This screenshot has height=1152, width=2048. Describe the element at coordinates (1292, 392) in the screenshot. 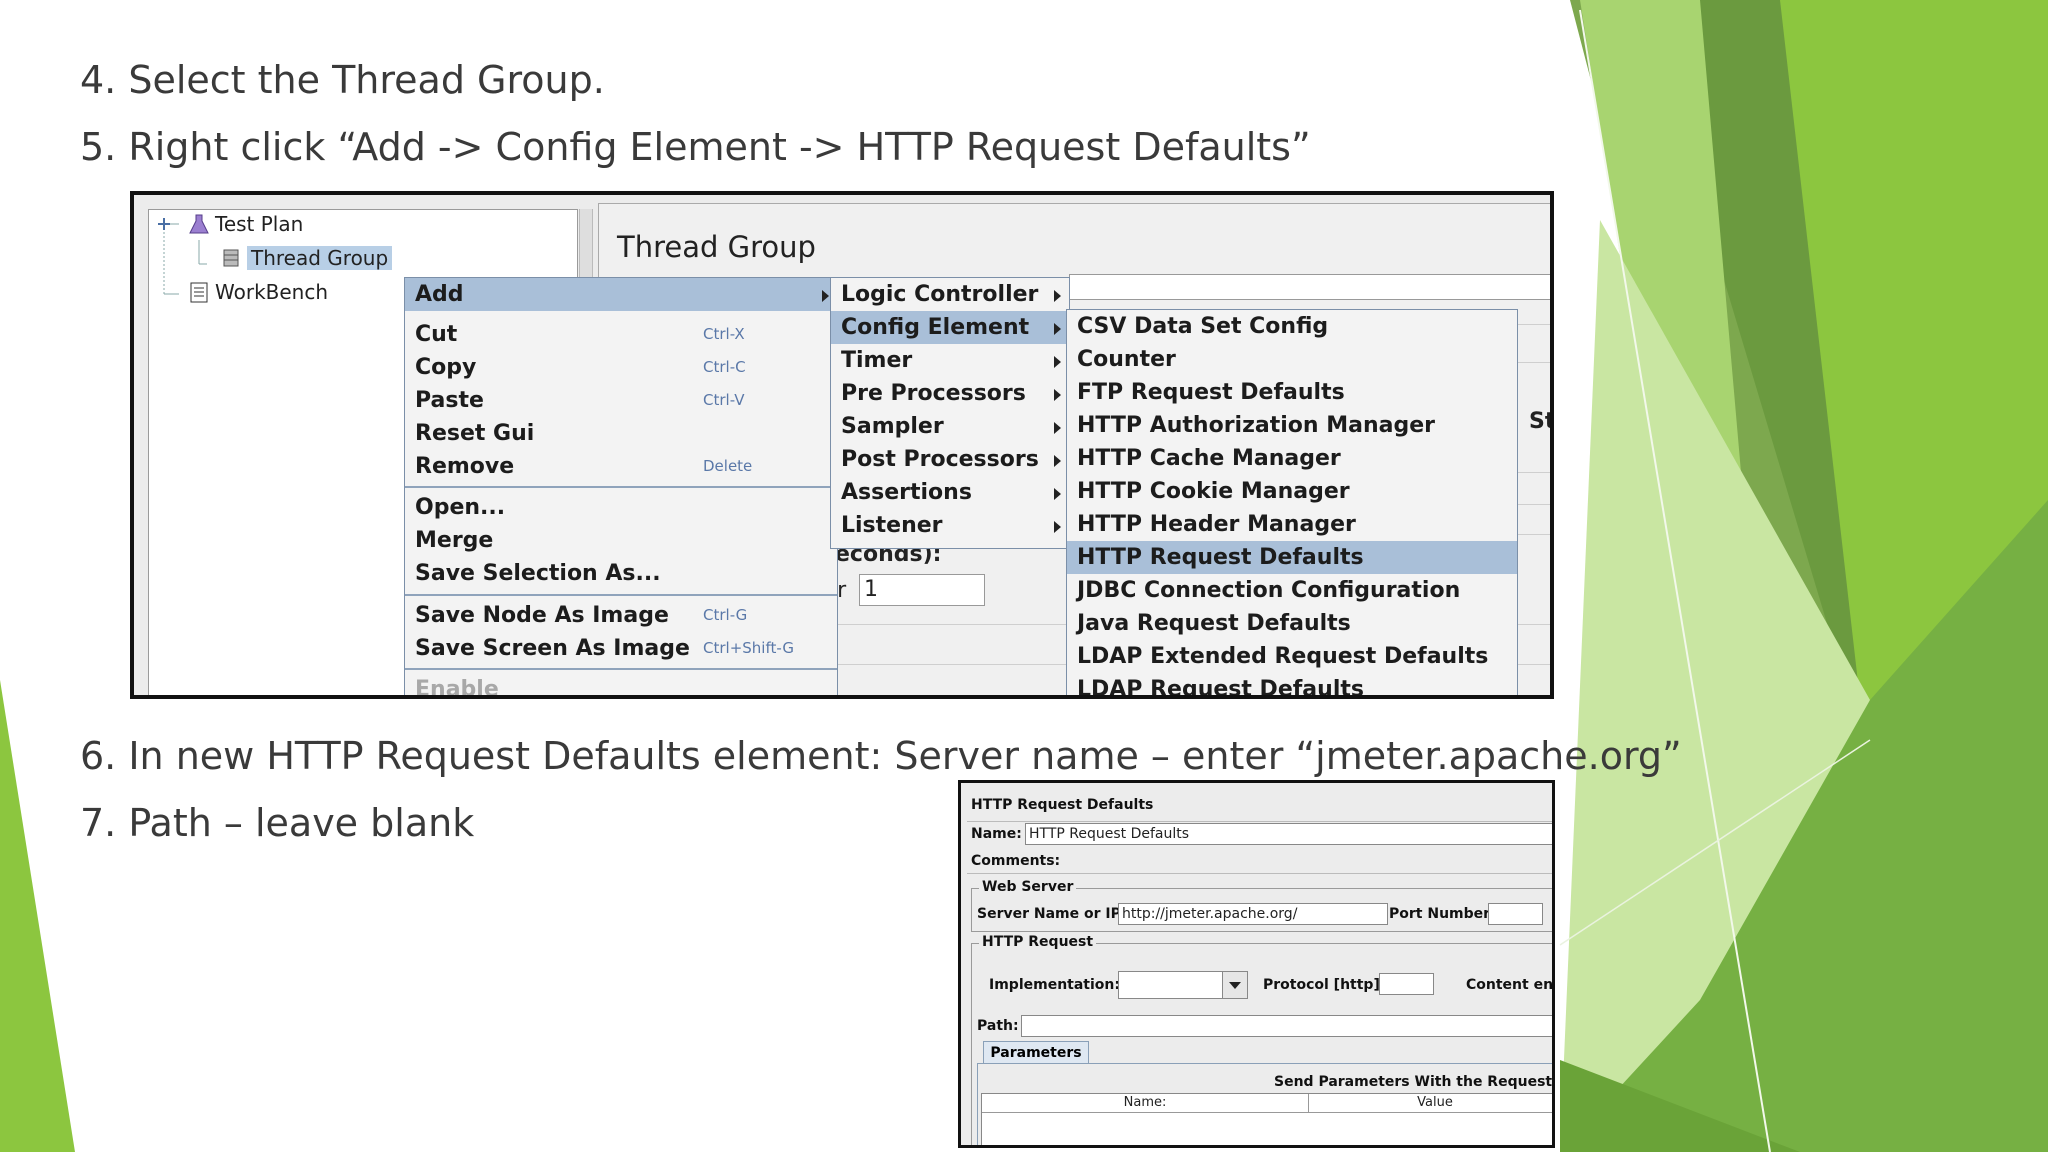

I see `config-item-ftp-request-defaults: FTP Request Defaults` at that location.